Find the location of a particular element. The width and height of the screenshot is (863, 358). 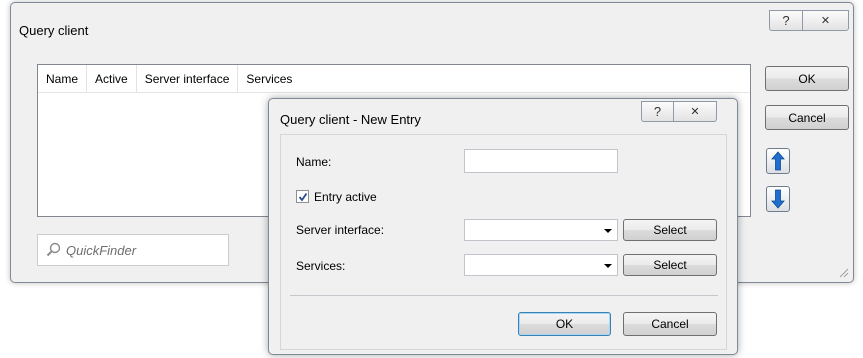

column-services: Services is located at coordinates (269, 78).